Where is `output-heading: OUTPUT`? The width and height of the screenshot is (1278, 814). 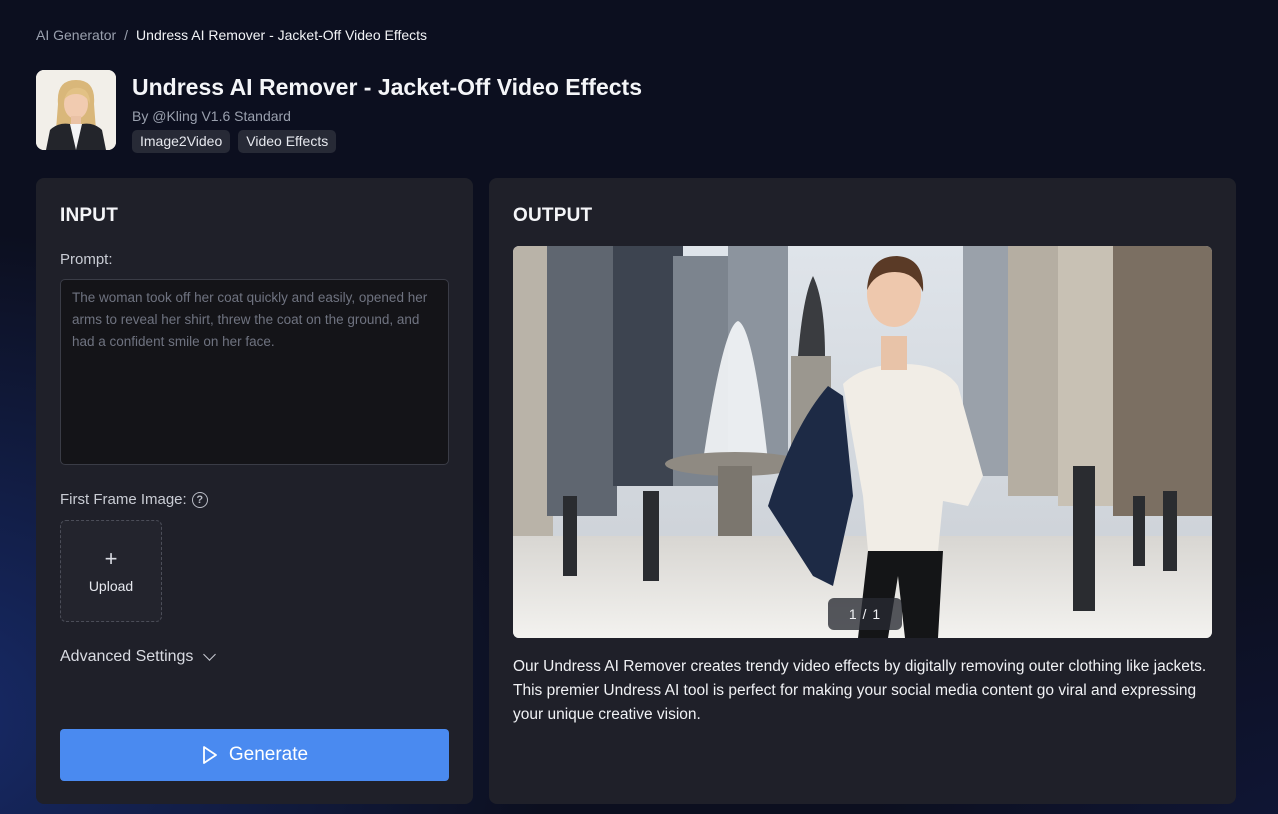
output-heading: OUTPUT is located at coordinates (553, 215).